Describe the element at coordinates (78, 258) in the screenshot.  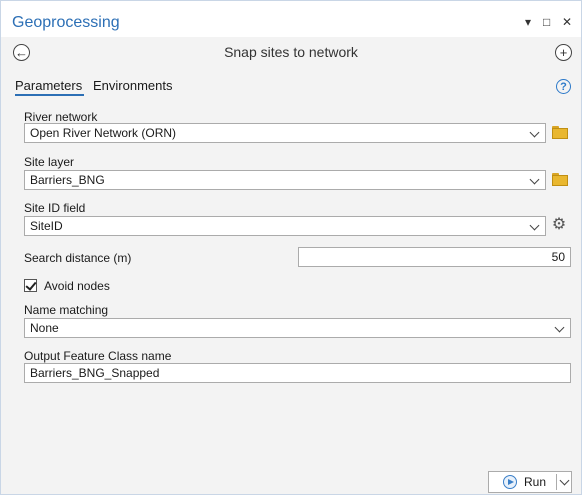
I see `search-distance-label: Search distance (m)` at that location.